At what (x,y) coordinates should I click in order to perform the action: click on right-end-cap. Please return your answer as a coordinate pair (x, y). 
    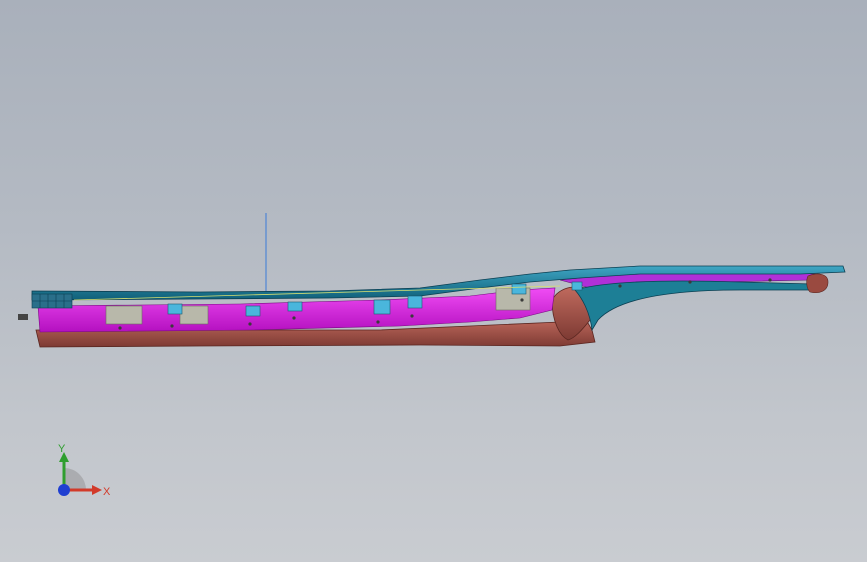
    Looking at the image, I should click on (817, 283).